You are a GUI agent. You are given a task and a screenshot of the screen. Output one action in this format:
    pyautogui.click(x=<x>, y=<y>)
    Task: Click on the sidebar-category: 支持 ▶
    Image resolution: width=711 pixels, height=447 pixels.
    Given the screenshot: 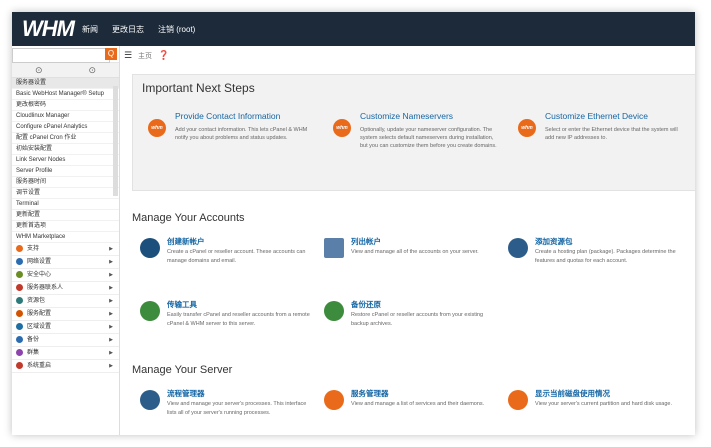 What is the action you would take?
    pyautogui.click(x=65, y=249)
    